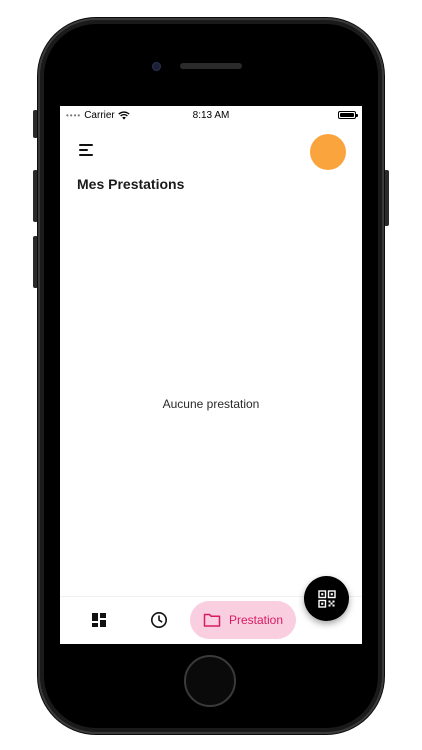 This screenshot has width=422, height=750. I want to click on earpiece-speaker, so click(211, 66).